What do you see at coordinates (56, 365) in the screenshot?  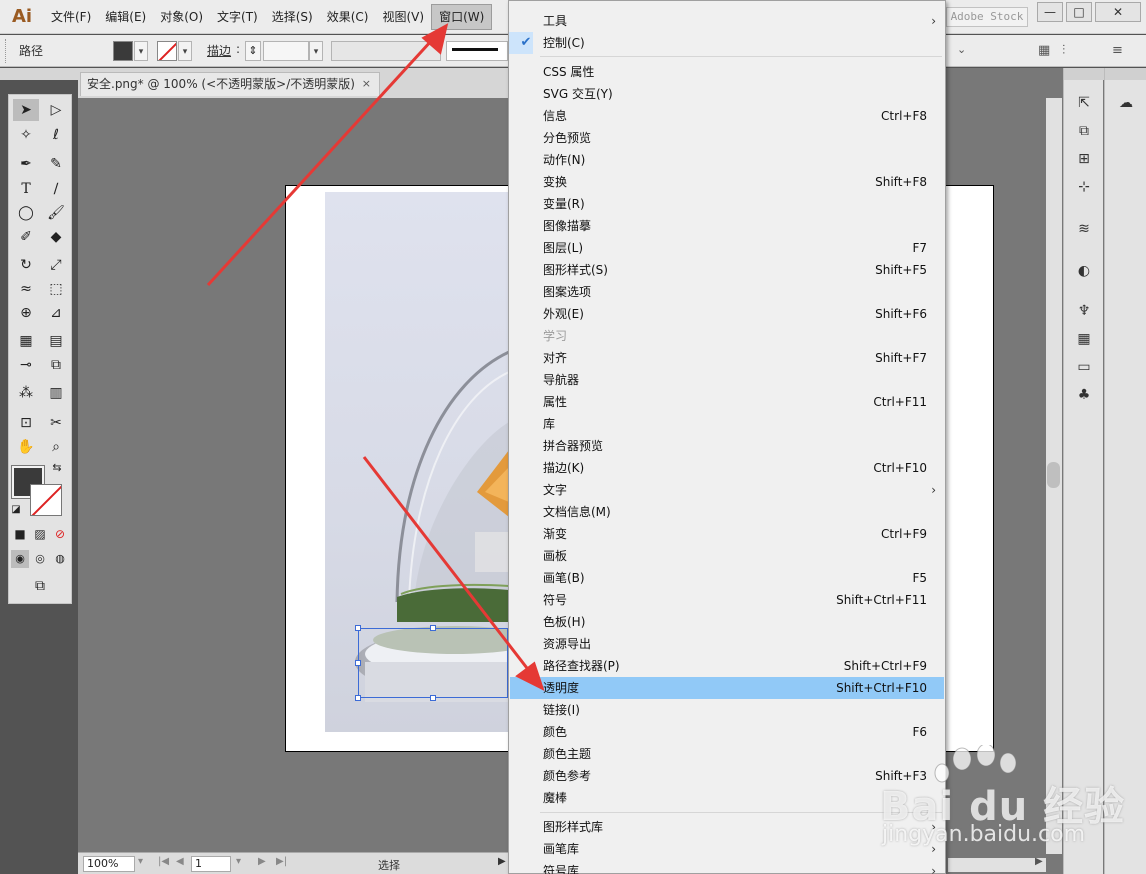 I see `blend-tool-icon: ⧉` at bounding box center [56, 365].